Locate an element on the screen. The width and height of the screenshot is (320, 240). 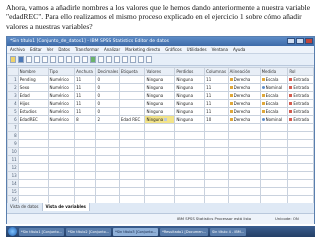
insert-variable-icon is located at coordinates (101, 59).